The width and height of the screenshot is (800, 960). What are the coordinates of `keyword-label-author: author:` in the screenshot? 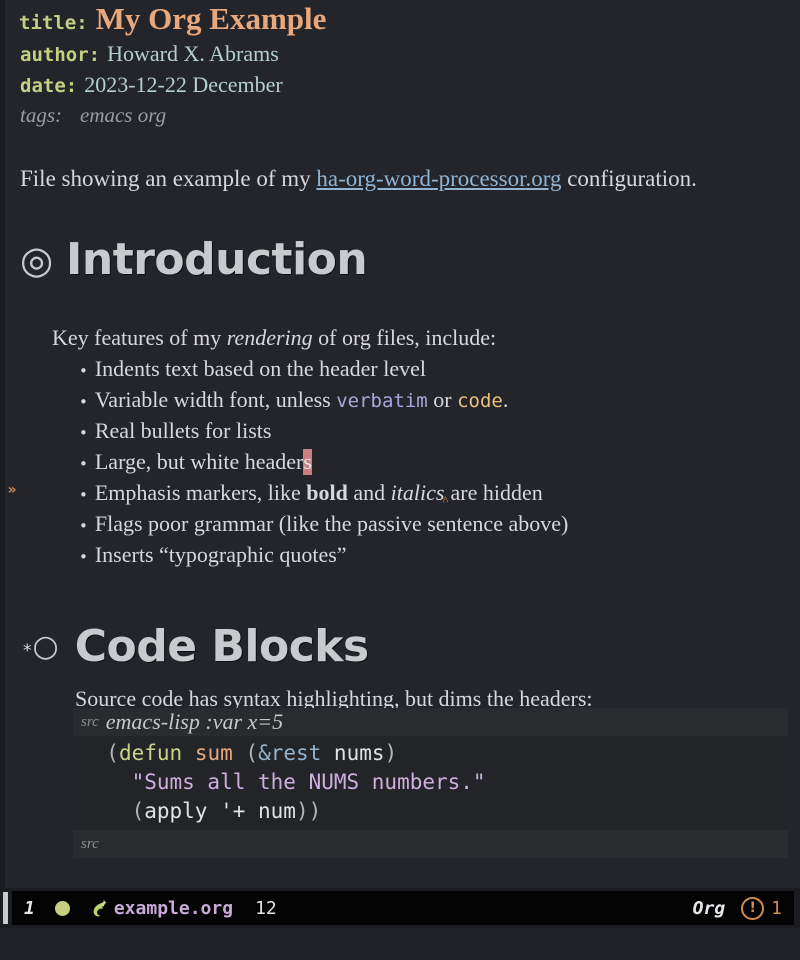 It's located at (60, 55).